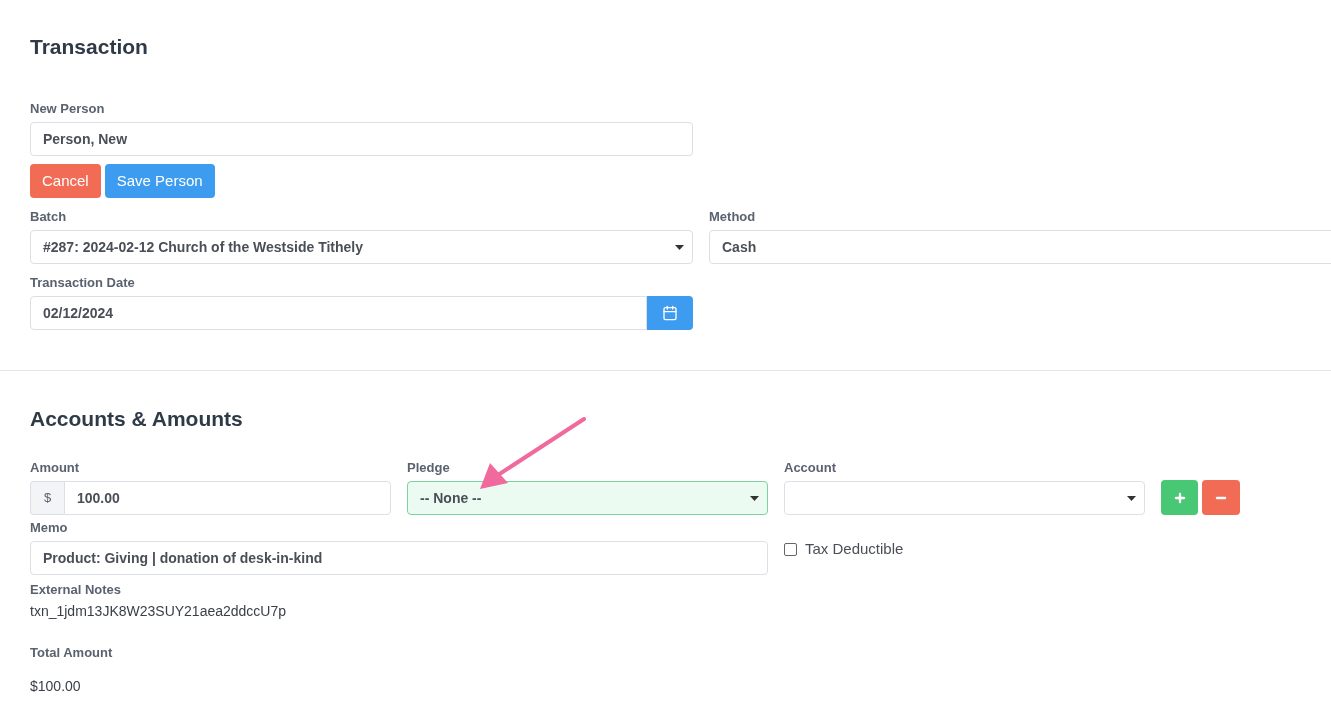  I want to click on remove-button, so click(1221, 497).